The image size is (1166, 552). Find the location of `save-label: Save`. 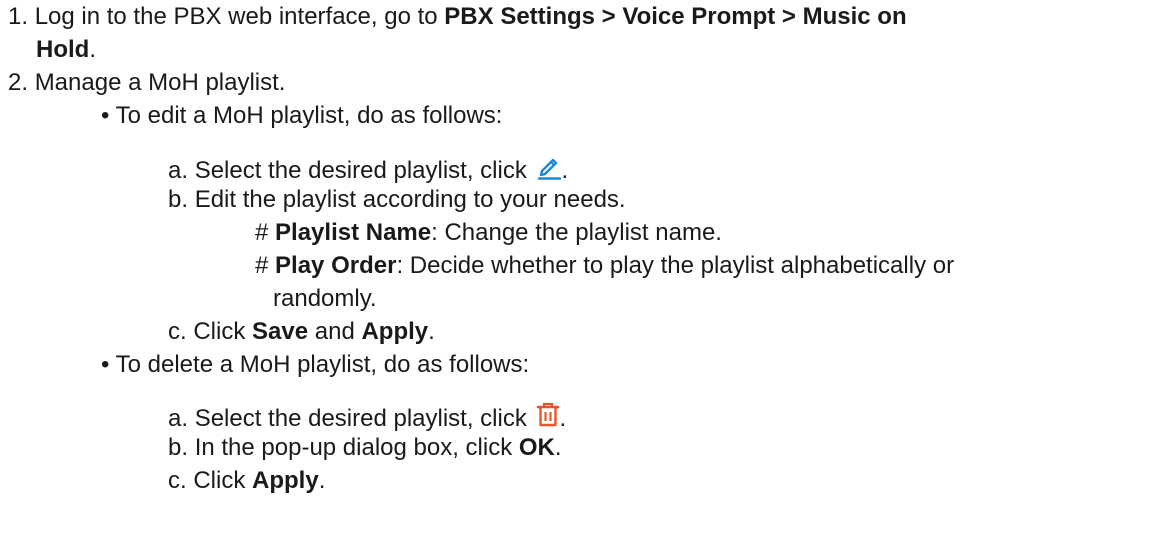

save-label: Save is located at coordinates (280, 331).